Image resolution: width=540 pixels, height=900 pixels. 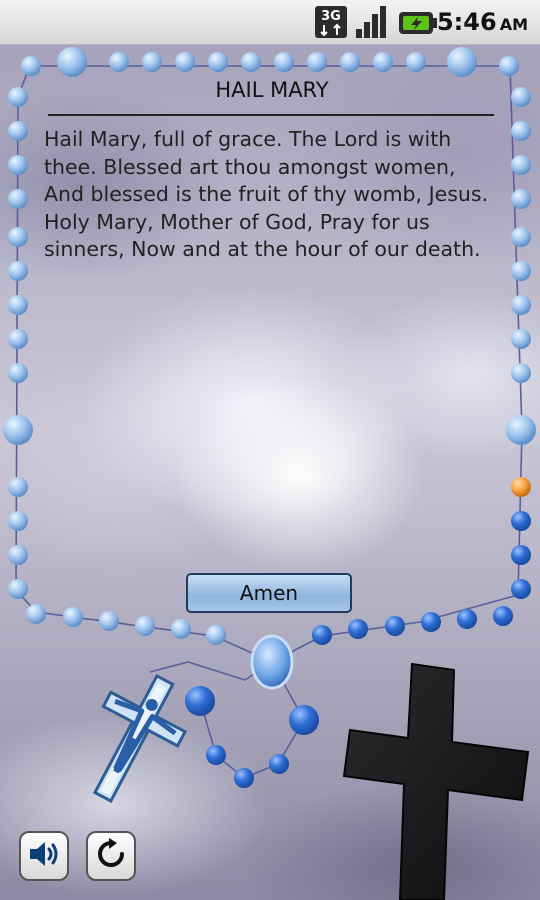 What do you see at coordinates (272, 662) in the screenshot?
I see `rosary-medal` at bounding box center [272, 662].